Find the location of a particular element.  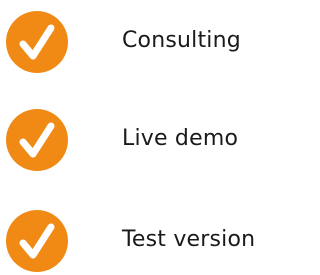

feature-label: Live demo is located at coordinates (180, 138).